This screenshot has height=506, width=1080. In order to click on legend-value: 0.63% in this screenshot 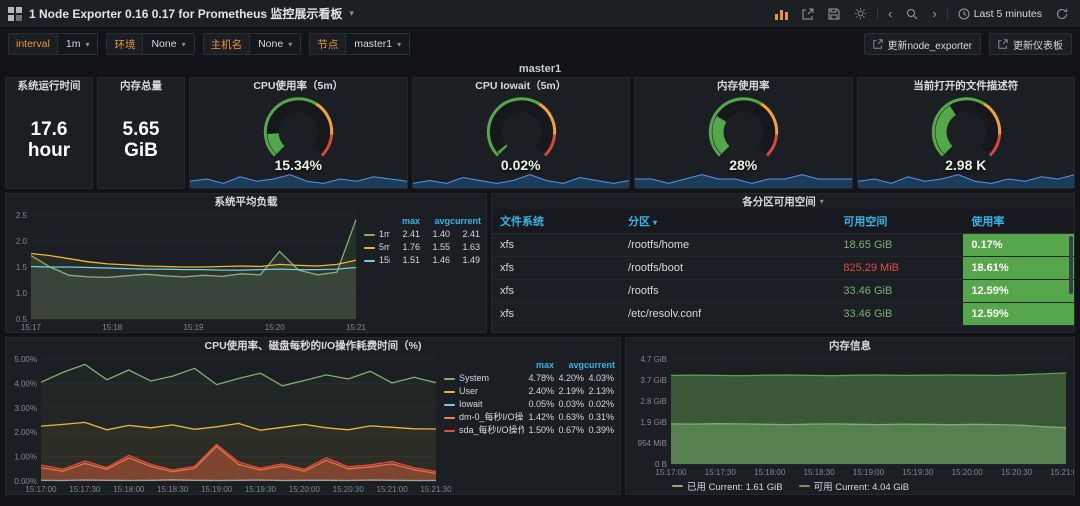, I will do `click(571, 417)`.